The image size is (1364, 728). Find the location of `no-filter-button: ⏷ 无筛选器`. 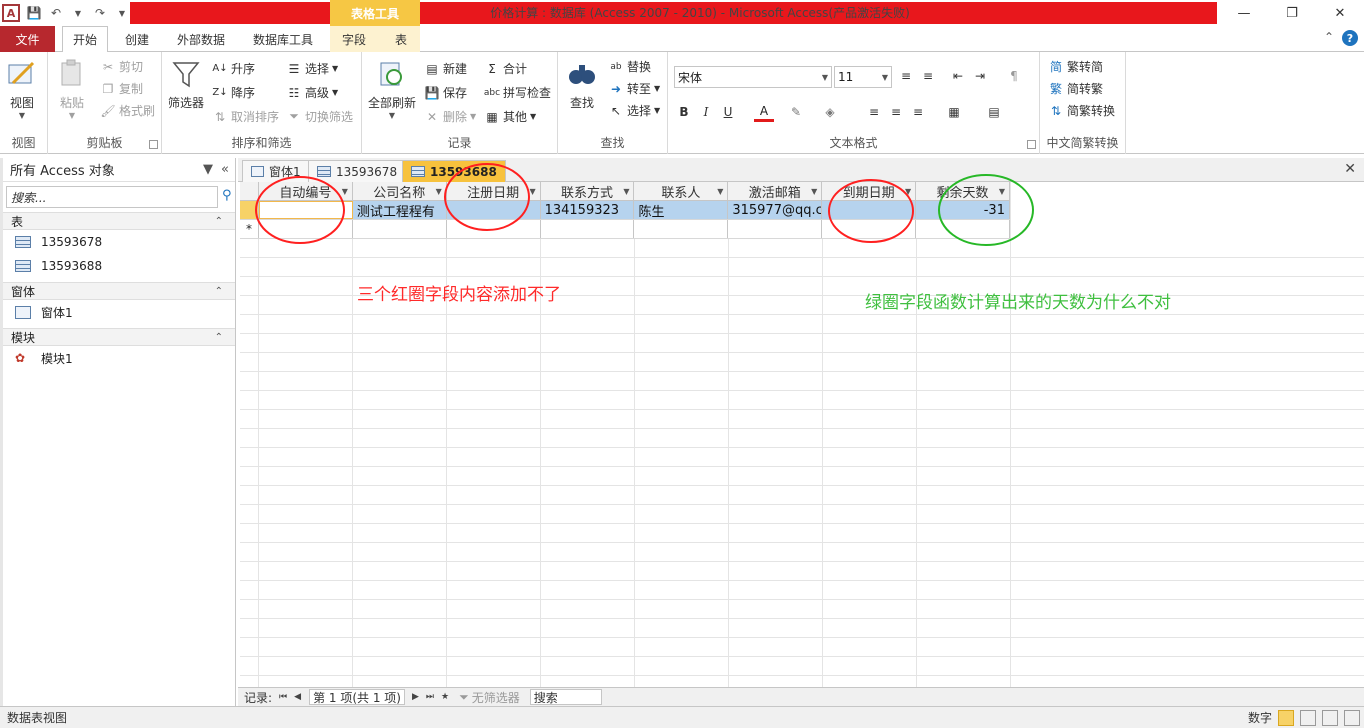

no-filter-button: ⏷ 无筛选器 is located at coordinates (489, 697).